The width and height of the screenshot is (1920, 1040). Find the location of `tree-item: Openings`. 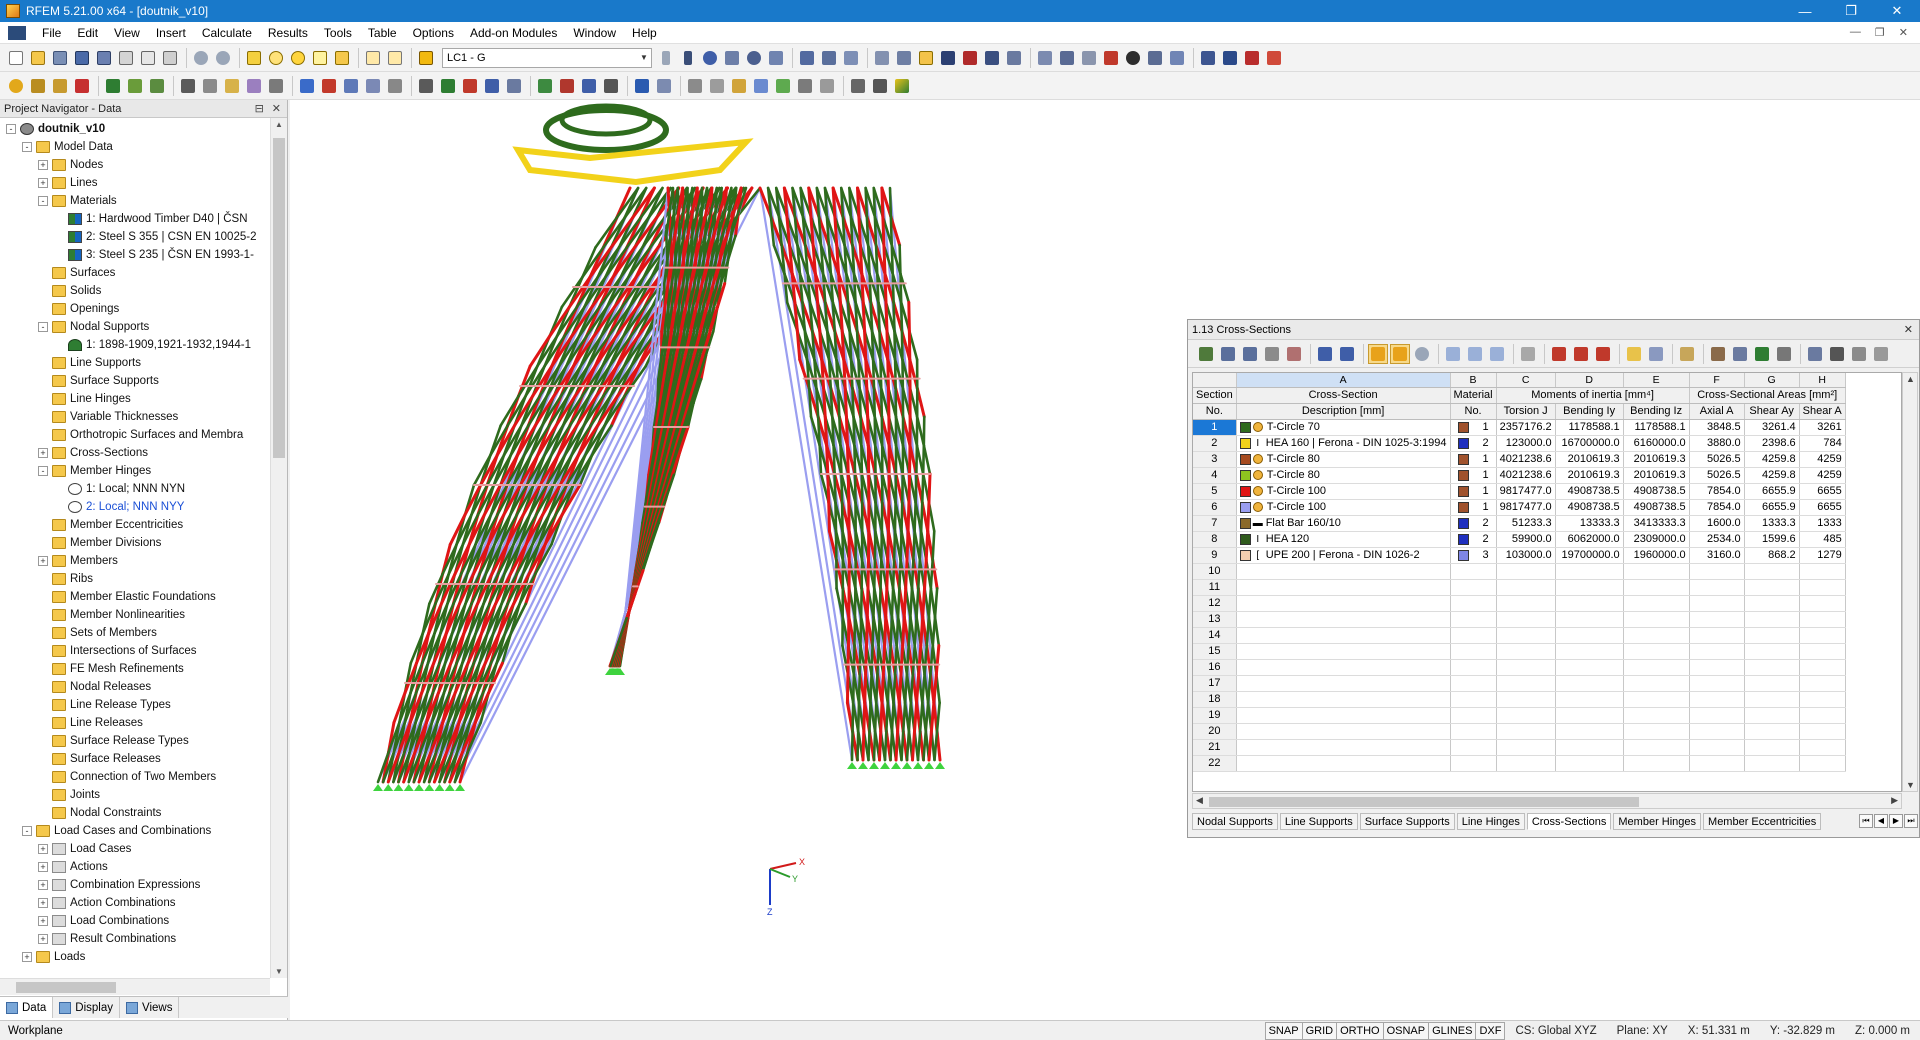

tree-item: Openings is located at coordinates (135, 309).